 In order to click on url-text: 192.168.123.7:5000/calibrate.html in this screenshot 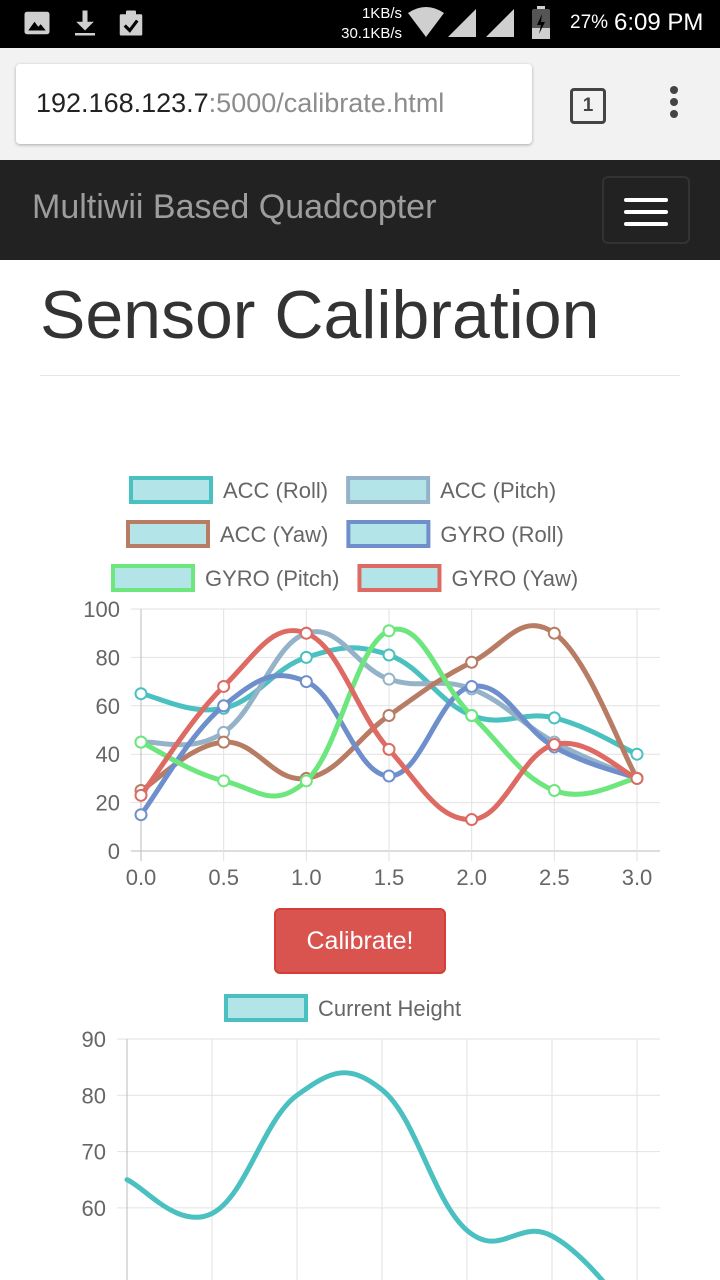, I will do `click(240, 103)`.